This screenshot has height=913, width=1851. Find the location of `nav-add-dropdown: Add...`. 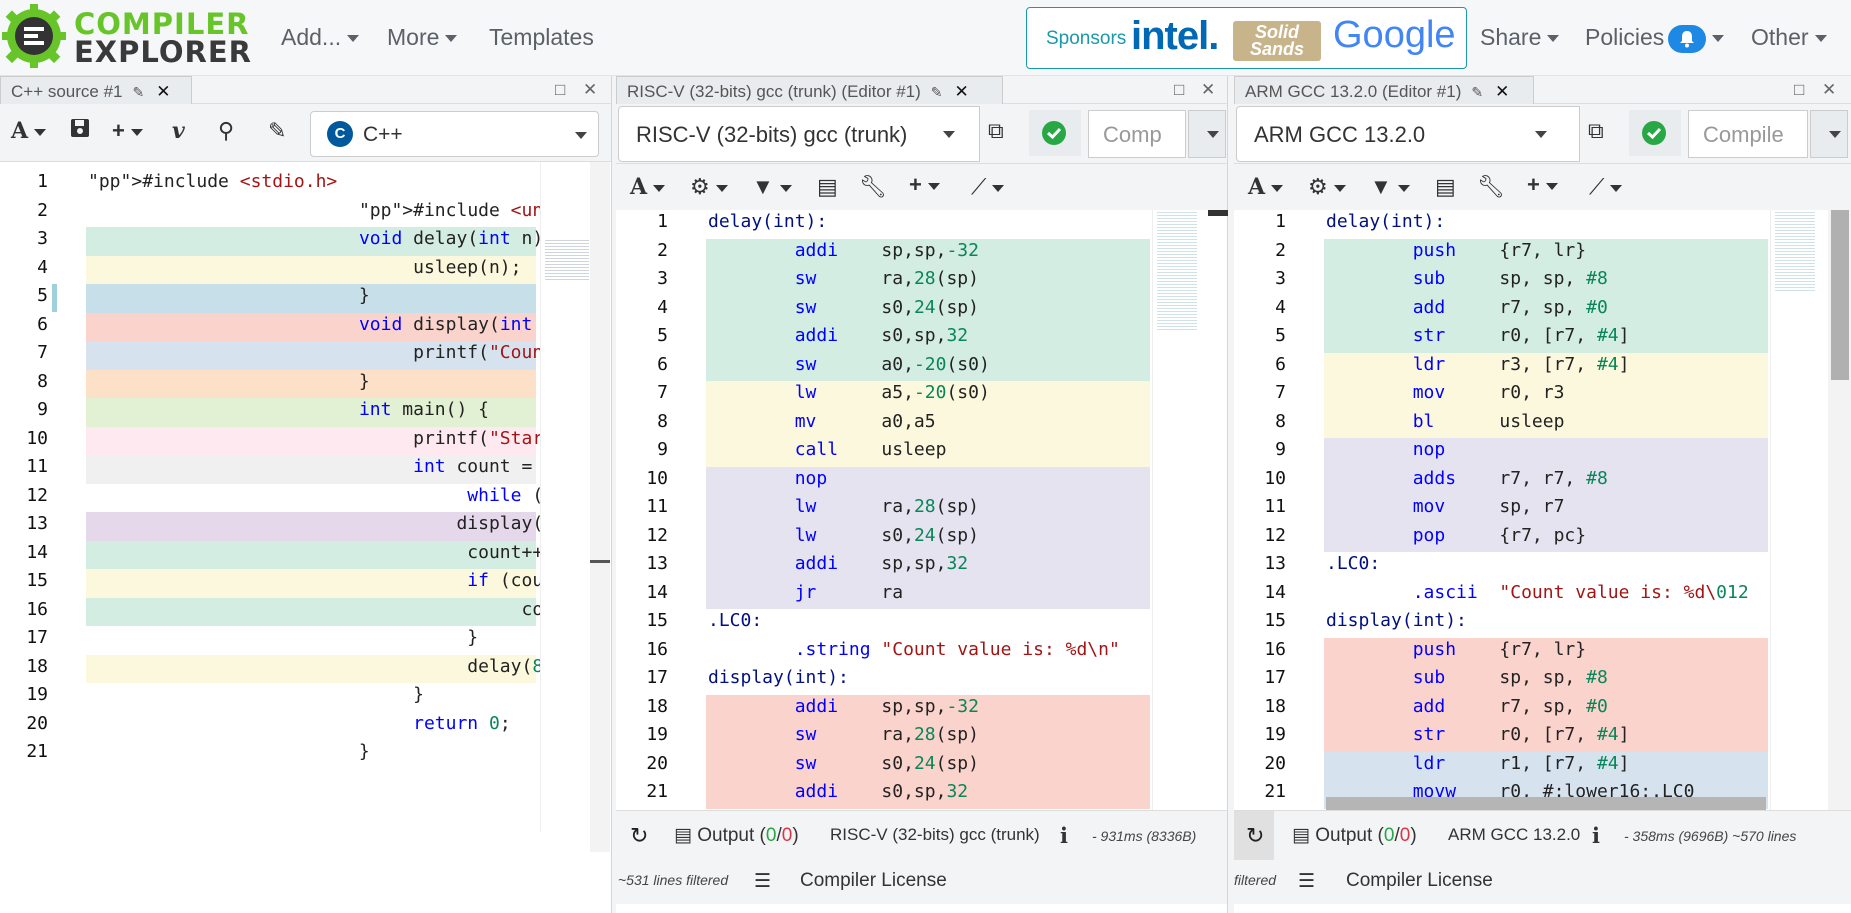

nav-add-dropdown: Add... is located at coordinates (320, 37).